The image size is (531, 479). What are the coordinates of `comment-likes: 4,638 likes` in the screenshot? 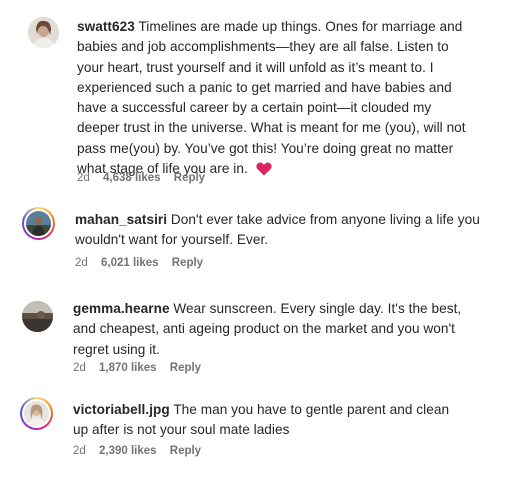 It's located at (132, 178).